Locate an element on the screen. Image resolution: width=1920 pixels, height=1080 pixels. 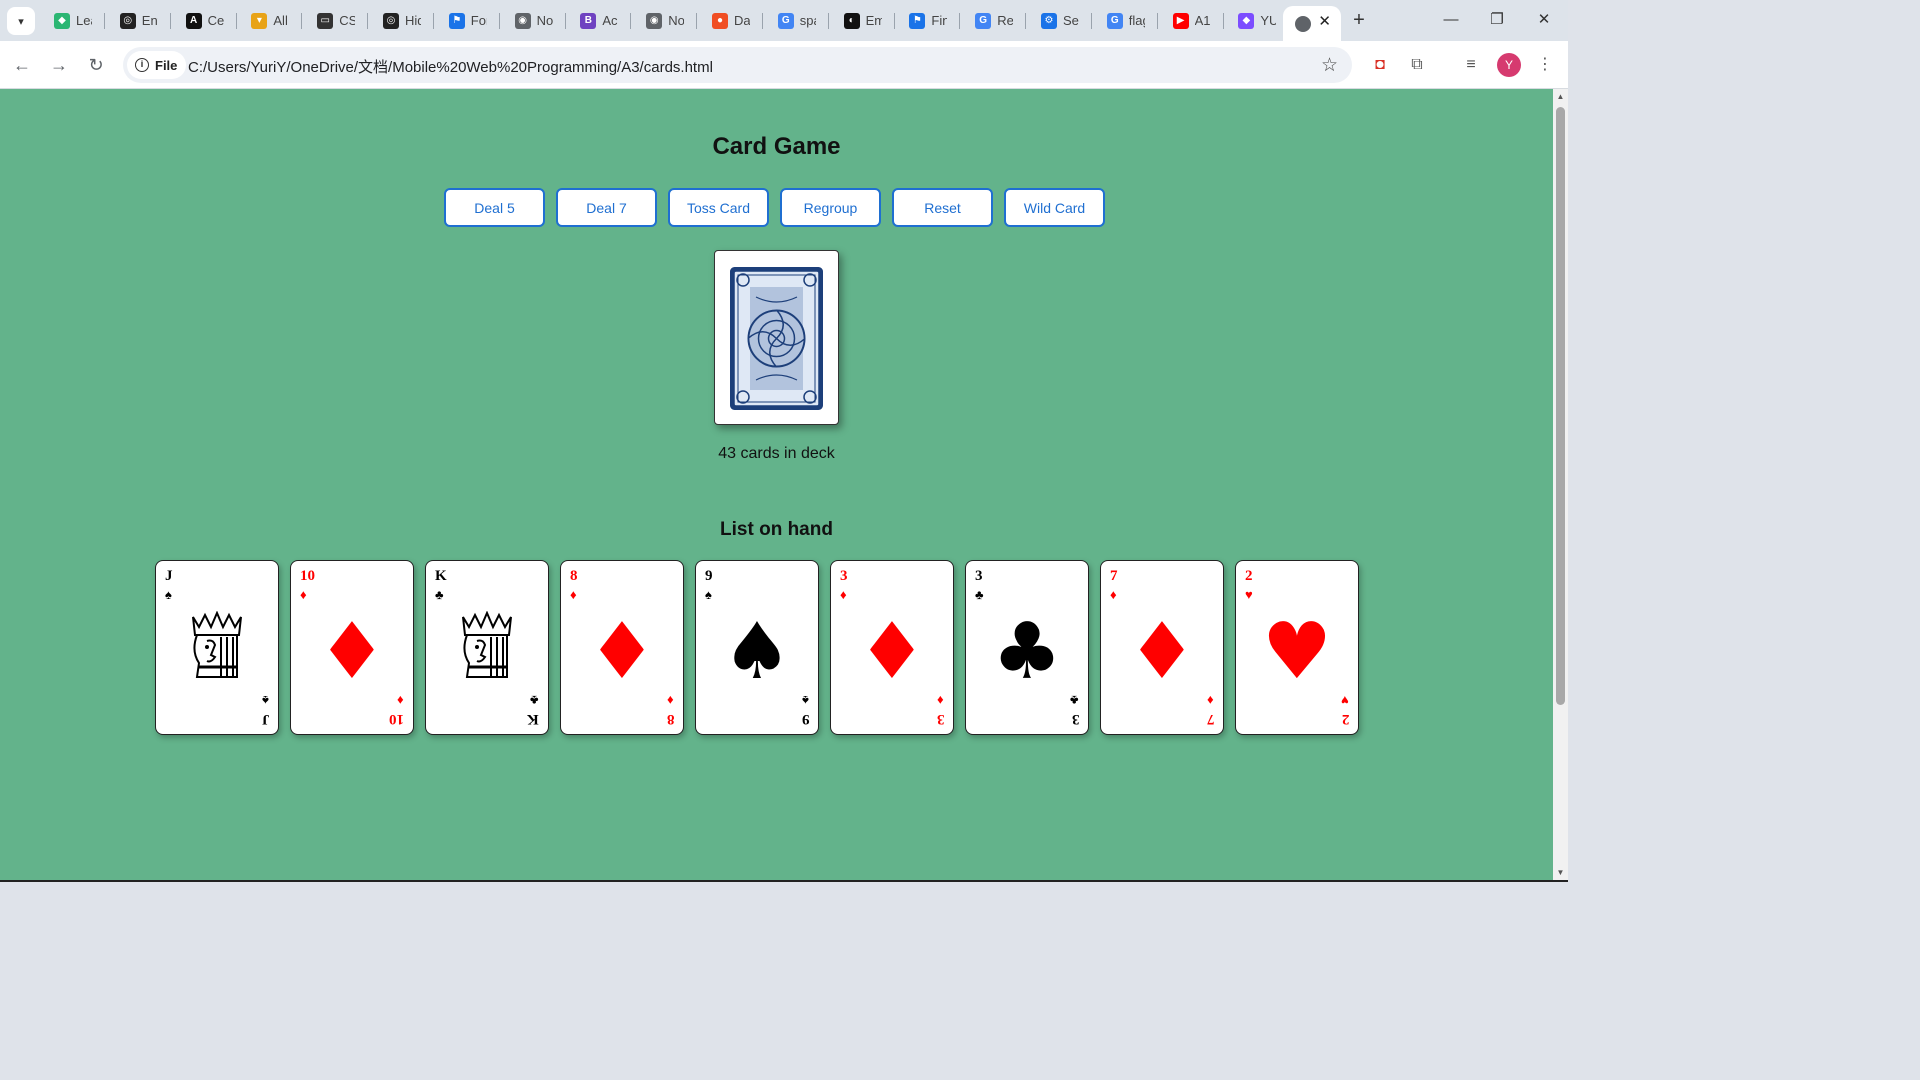
browser-tab: ◎ Hid is located at coordinates (404, 20).